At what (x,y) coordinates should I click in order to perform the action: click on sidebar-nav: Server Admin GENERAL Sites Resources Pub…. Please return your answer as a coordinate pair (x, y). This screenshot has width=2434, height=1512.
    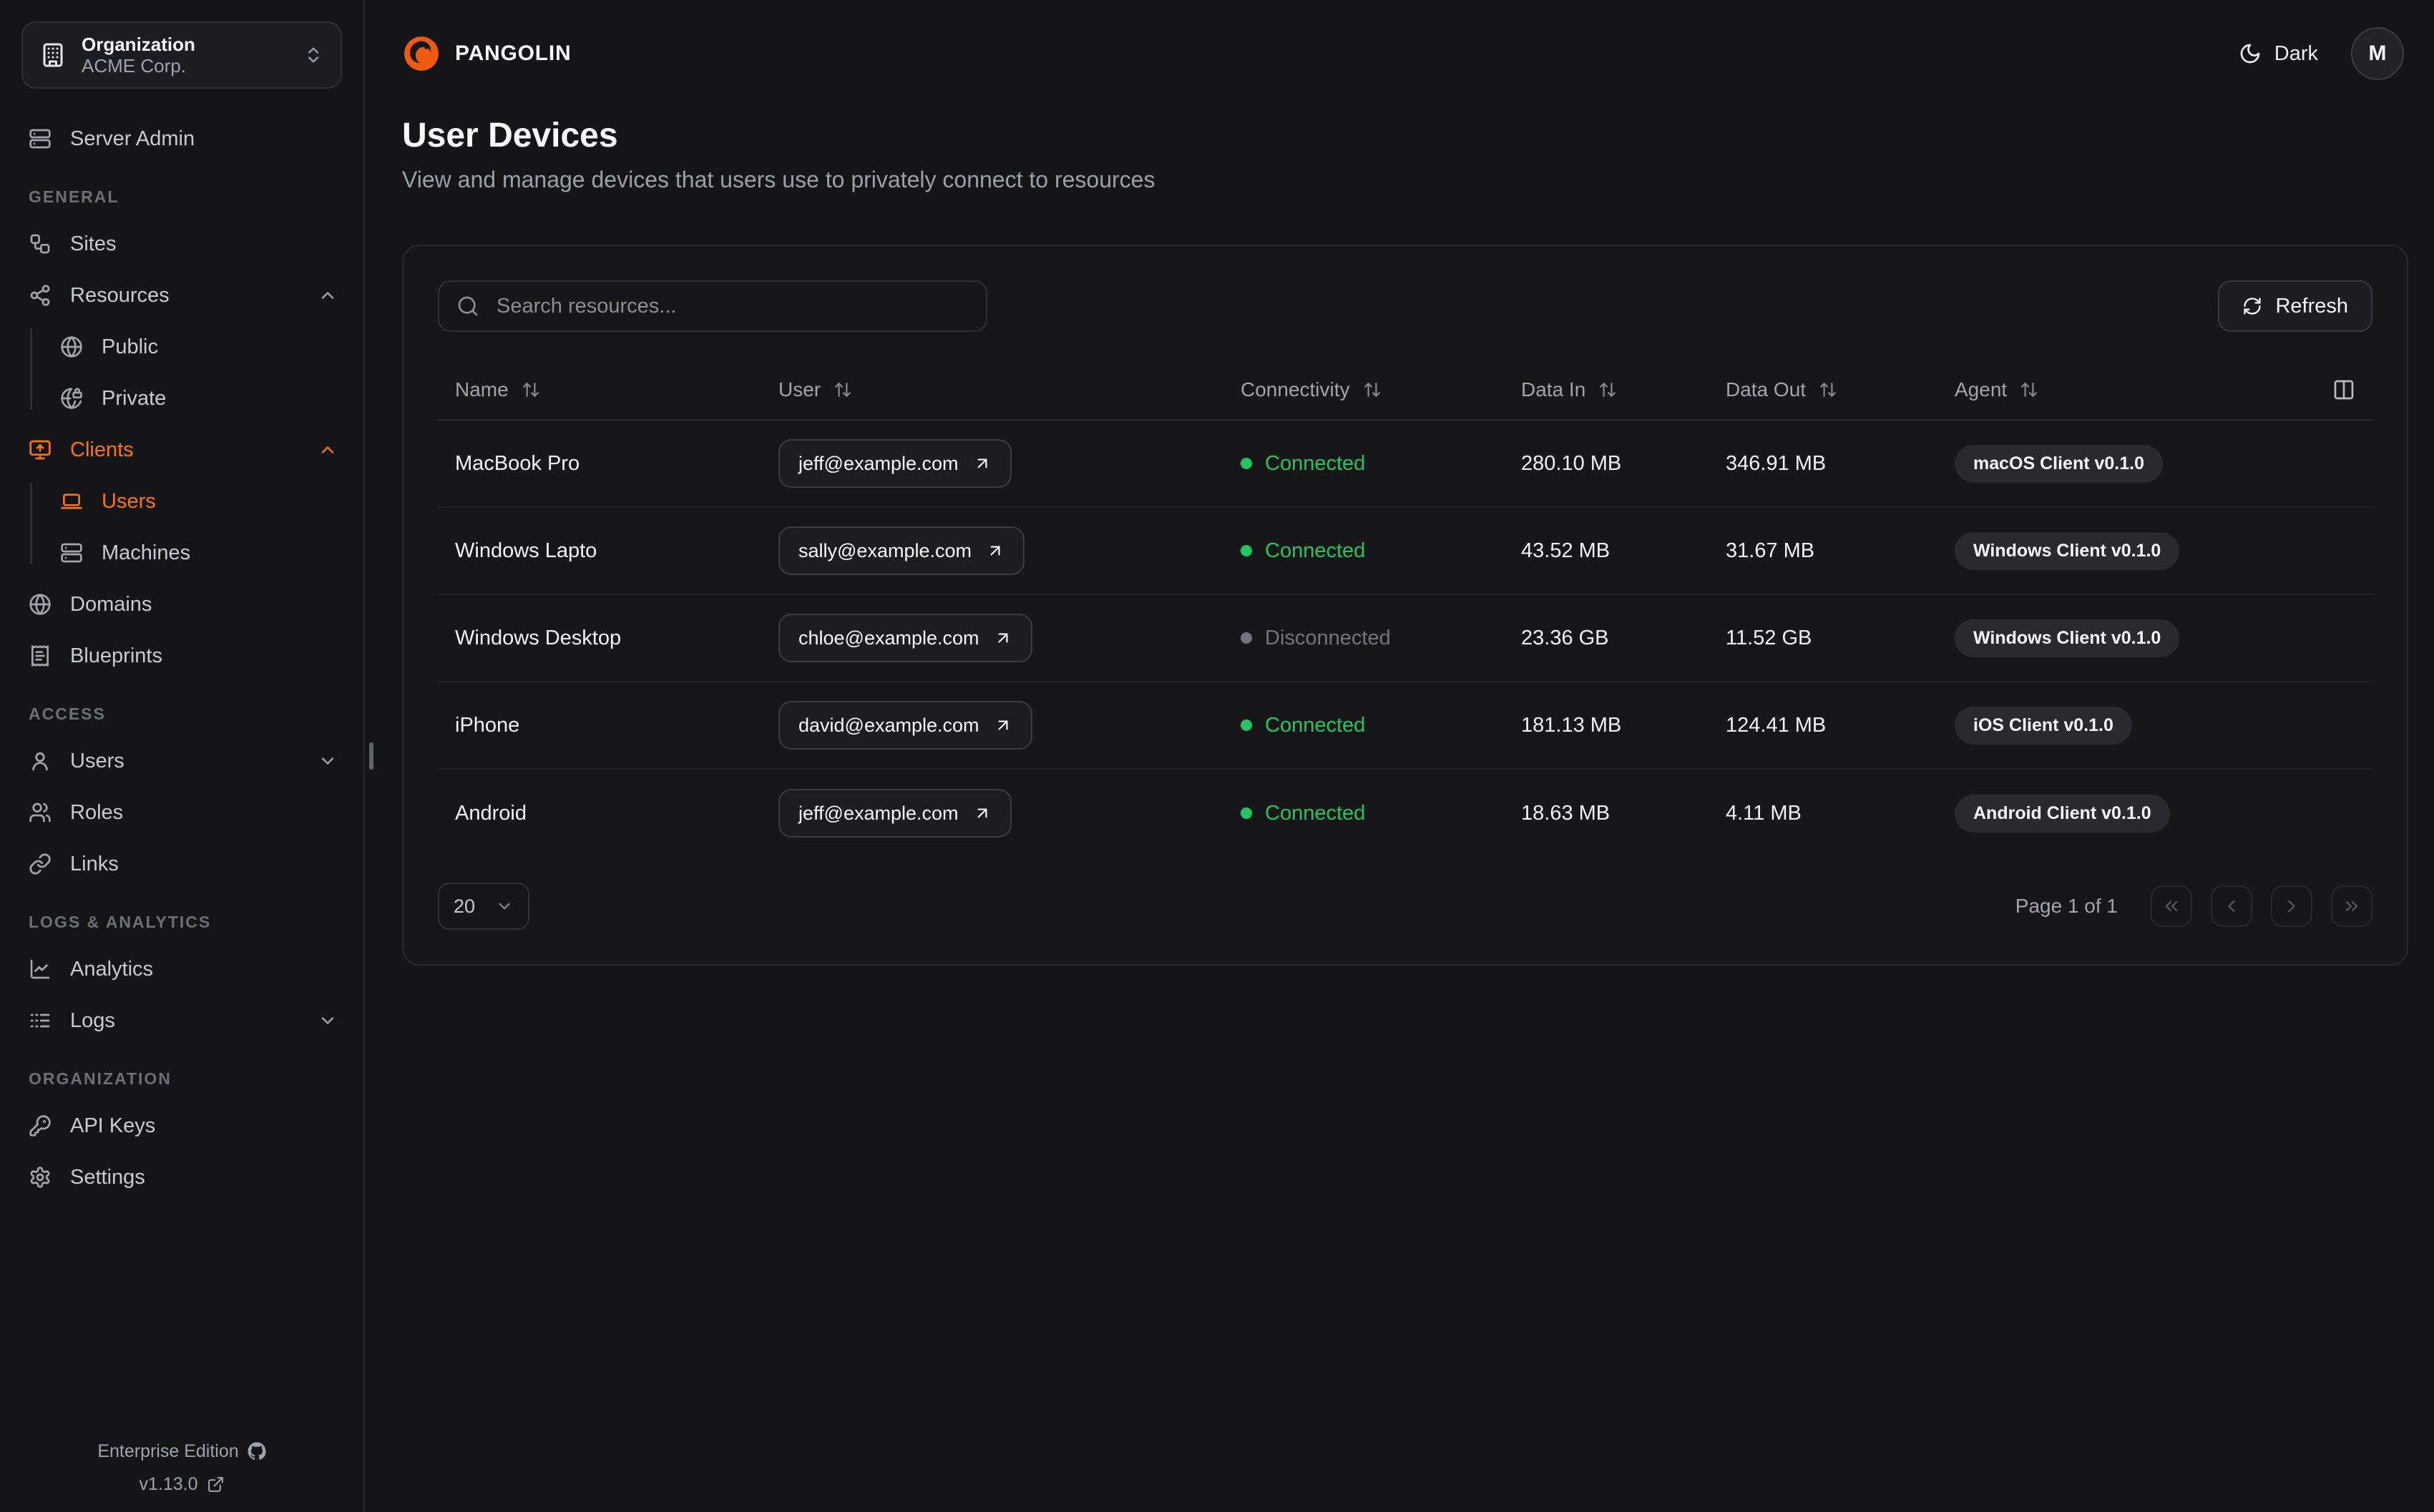
    Looking at the image, I should click on (181, 655).